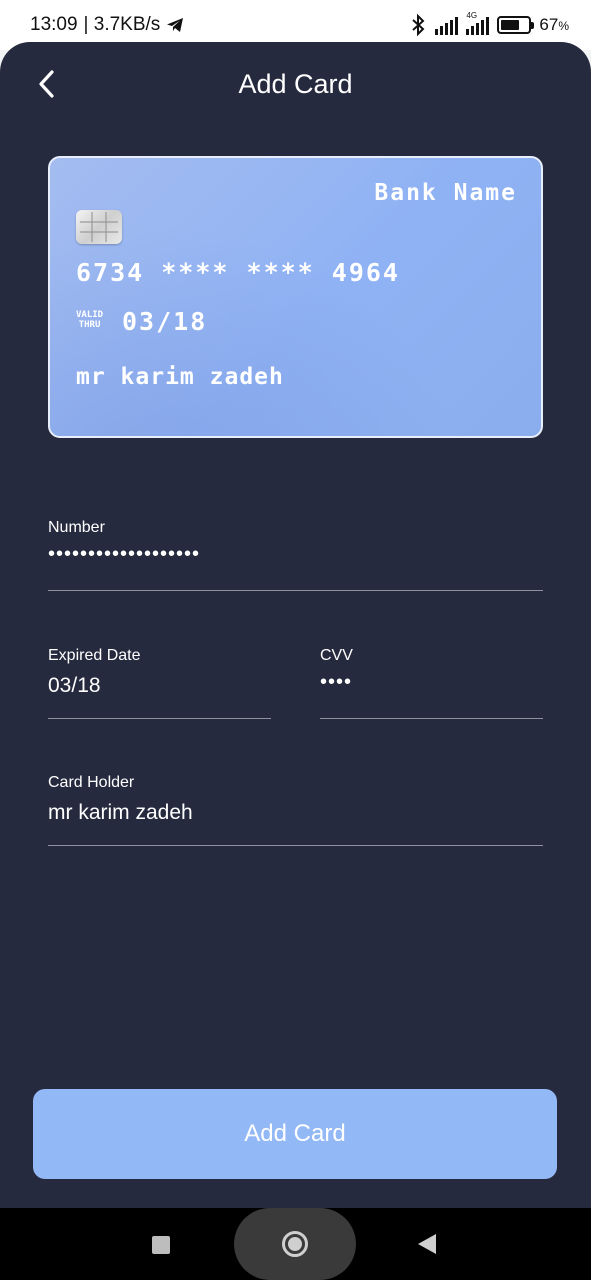 This screenshot has height=1280, width=591. What do you see at coordinates (159, 682) in the screenshot?
I see `expiry-field: Expired Date 03/18` at bounding box center [159, 682].